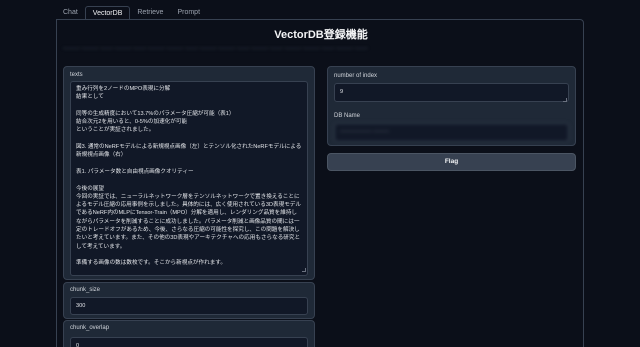 The height and width of the screenshot is (347, 640). Describe the element at coordinates (189, 342) in the screenshot. I see `chunk-overlap-input: 0` at that location.